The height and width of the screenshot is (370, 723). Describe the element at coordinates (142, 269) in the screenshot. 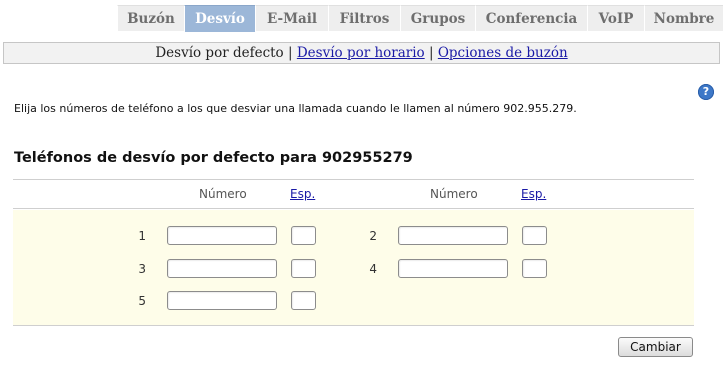

I see `row-index-3: 3` at that location.